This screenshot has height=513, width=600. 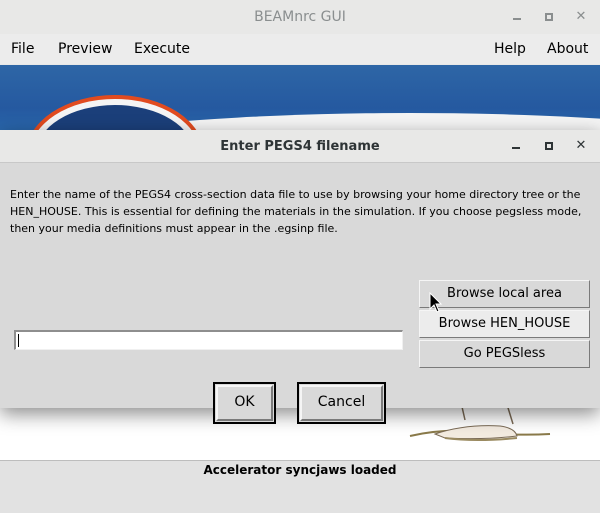 What do you see at coordinates (504, 294) in the screenshot?
I see `browse-local-button: Browse local area` at bounding box center [504, 294].